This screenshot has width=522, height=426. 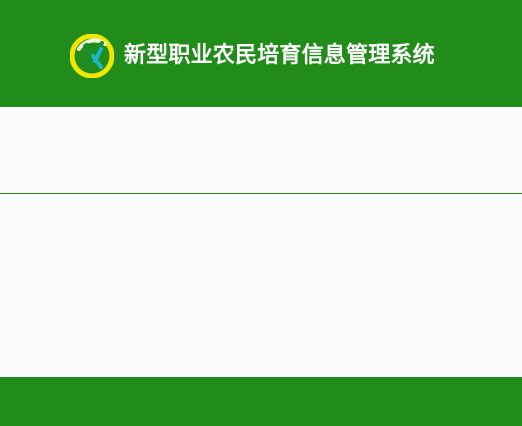 I want to click on brand-area: 新型职业农民培育信息管理系统, so click(x=252, y=56).